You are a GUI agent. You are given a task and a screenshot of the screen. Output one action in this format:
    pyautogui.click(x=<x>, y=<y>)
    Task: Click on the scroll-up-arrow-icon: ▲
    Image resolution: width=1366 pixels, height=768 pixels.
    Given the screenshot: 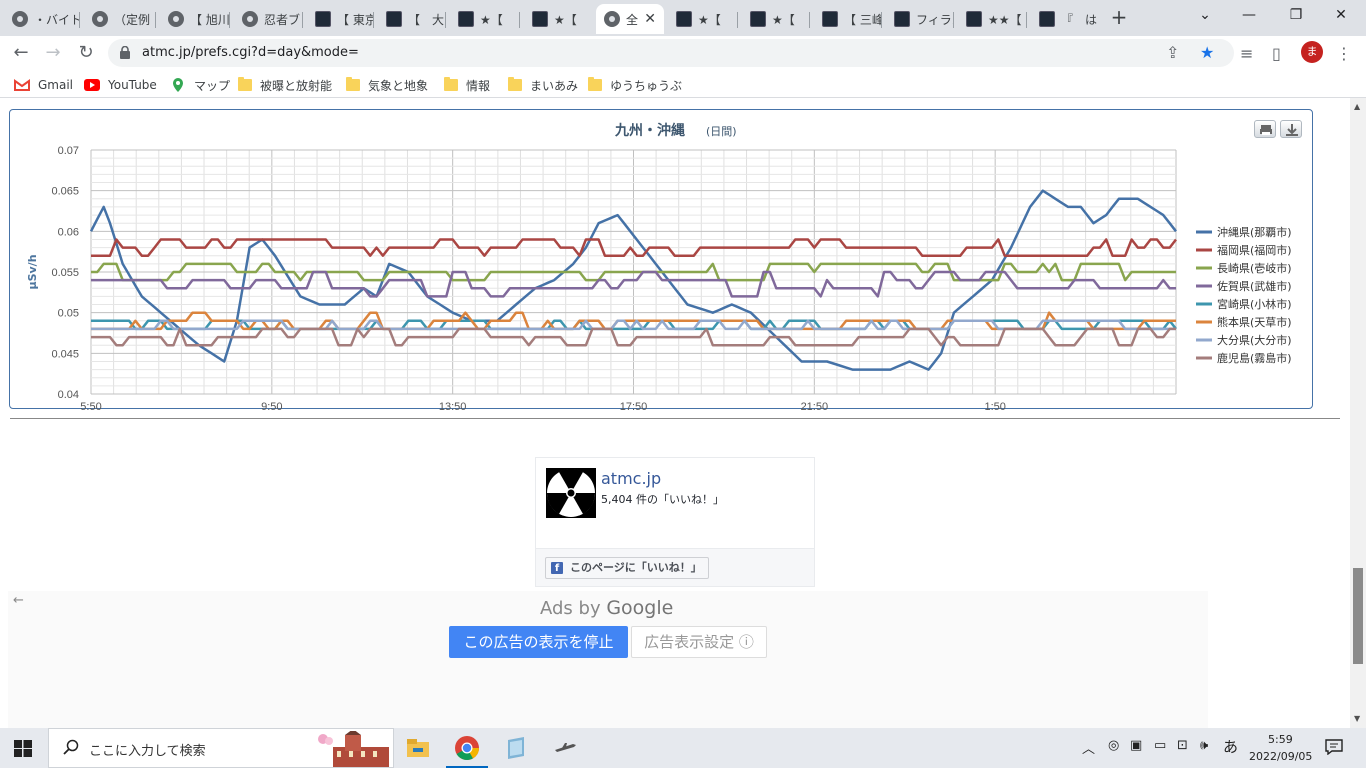 What is the action you would take?
    pyautogui.click(x=1357, y=106)
    